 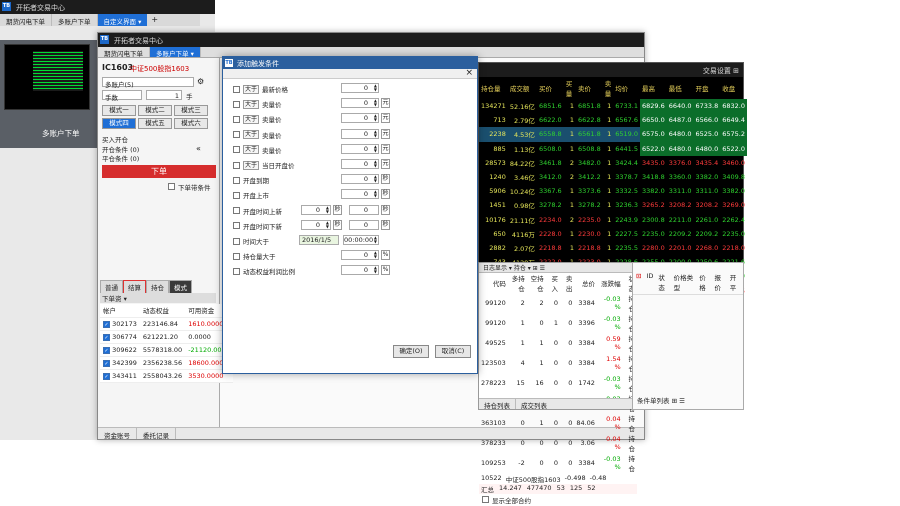 I want to click on quote-header-cell: 成交额, so click(x=522, y=88).